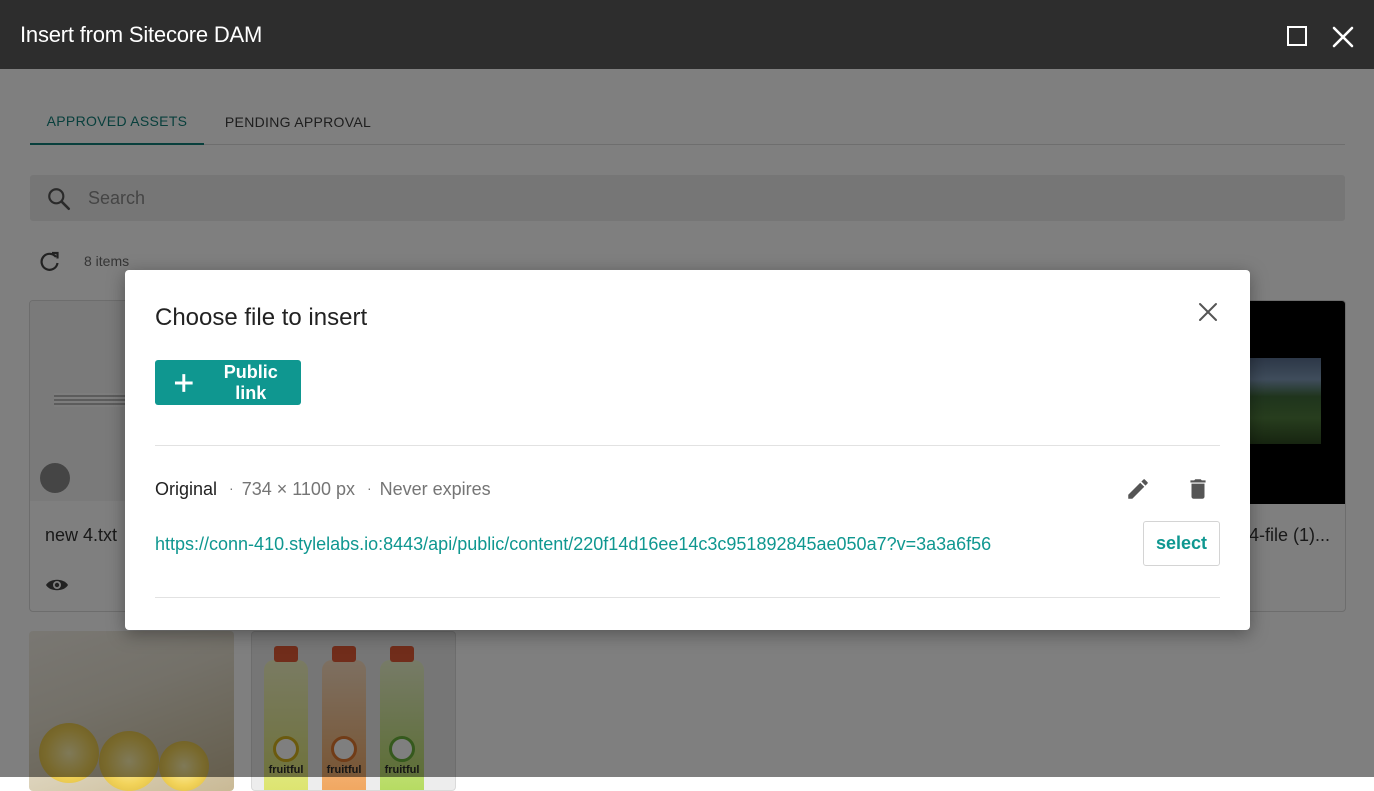  Describe the element at coordinates (435, 489) in the screenshot. I see `rendition-expiry: Never expires` at that location.